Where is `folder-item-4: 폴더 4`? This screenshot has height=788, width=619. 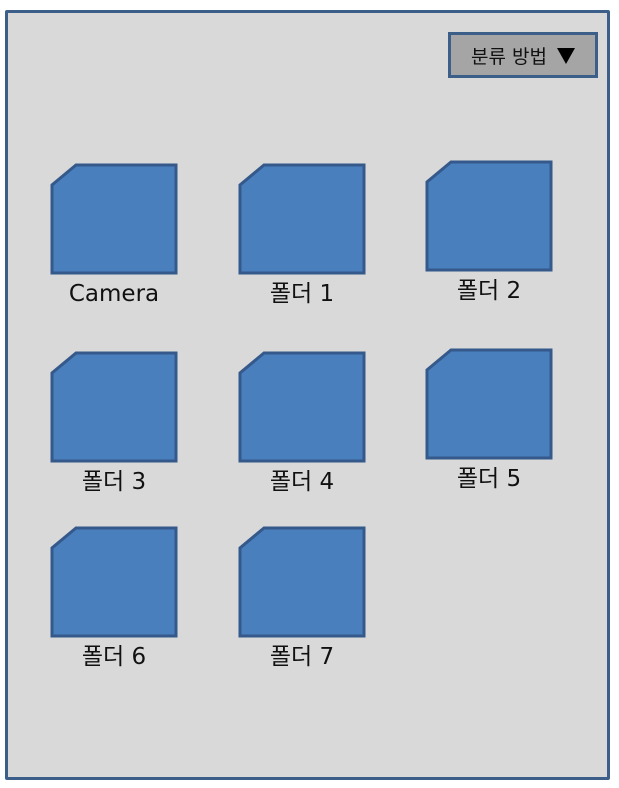
folder-item-4: 폴더 4 is located at coordinates (288, 423).